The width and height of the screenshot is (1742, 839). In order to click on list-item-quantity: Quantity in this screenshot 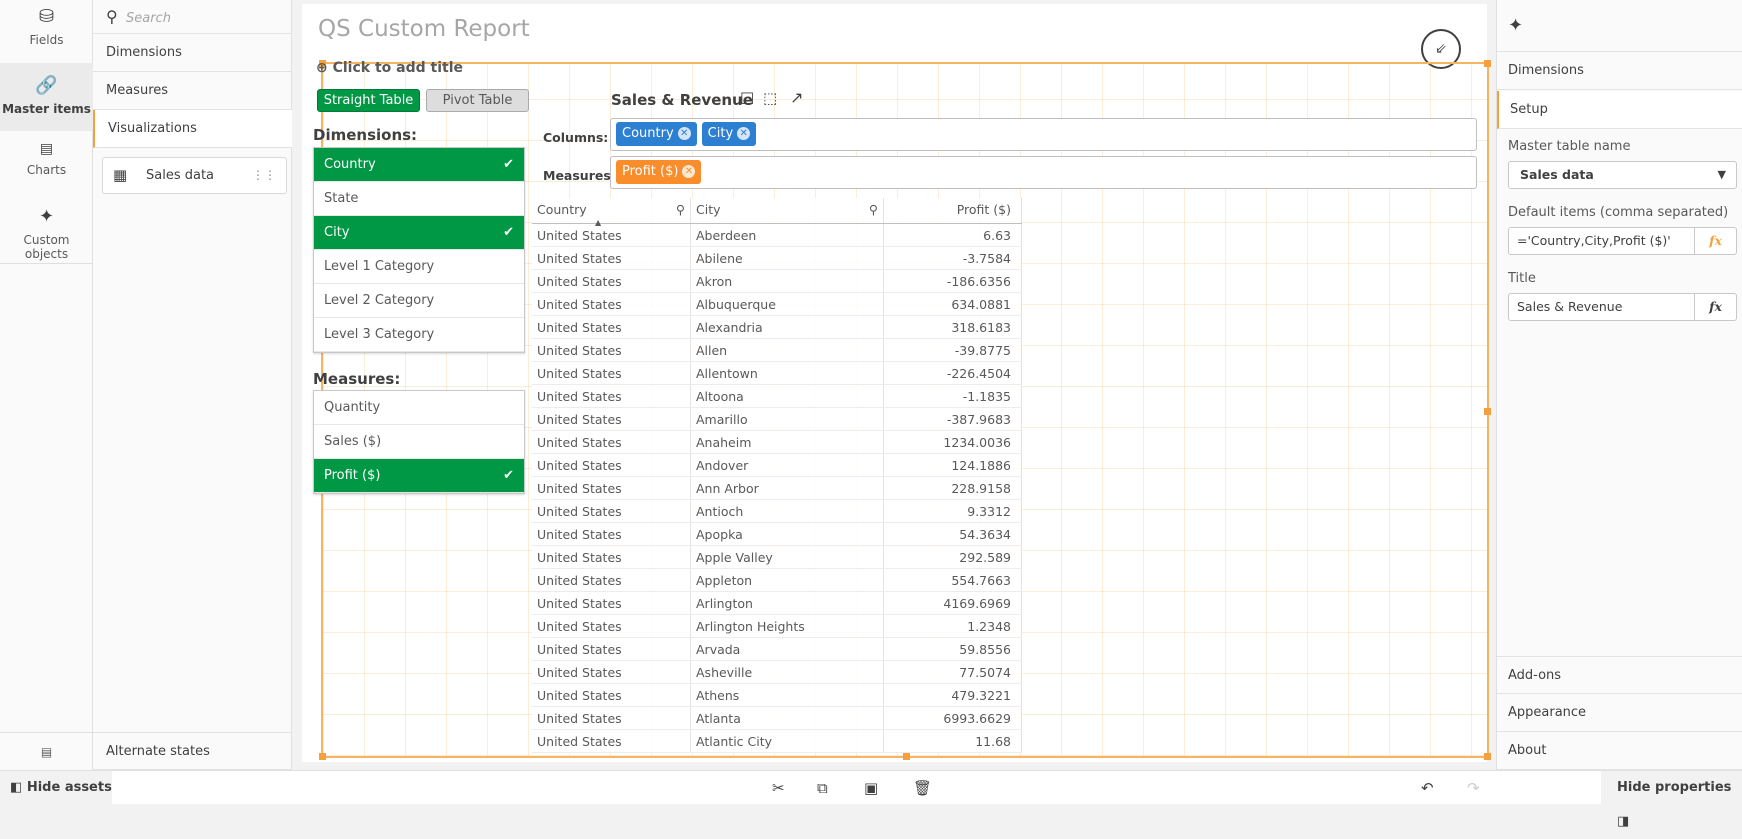, I will do `click(419, 408)`.